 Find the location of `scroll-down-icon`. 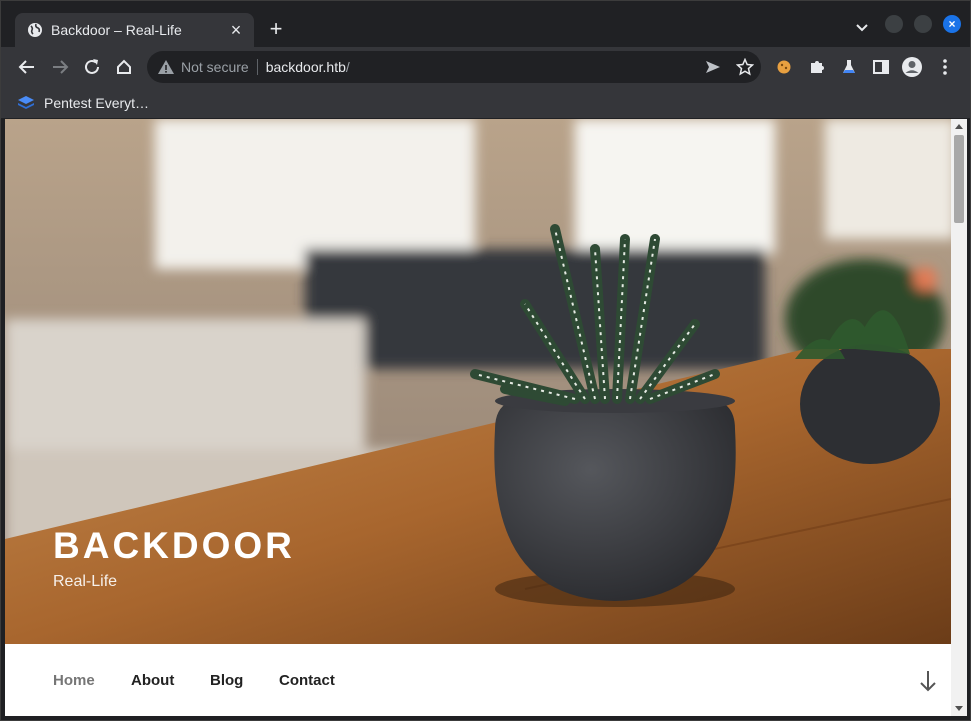

scroll-down-icon is located at coordinates (959, 708).